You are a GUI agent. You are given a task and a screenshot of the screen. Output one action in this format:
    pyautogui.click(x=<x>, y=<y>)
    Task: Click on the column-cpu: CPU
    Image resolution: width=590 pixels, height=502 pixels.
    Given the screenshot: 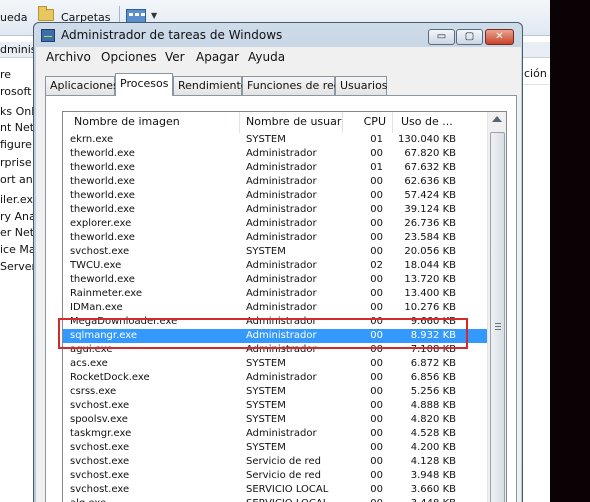 What is the action you would take?
    pyautogui.click(x=368, y=122)
    